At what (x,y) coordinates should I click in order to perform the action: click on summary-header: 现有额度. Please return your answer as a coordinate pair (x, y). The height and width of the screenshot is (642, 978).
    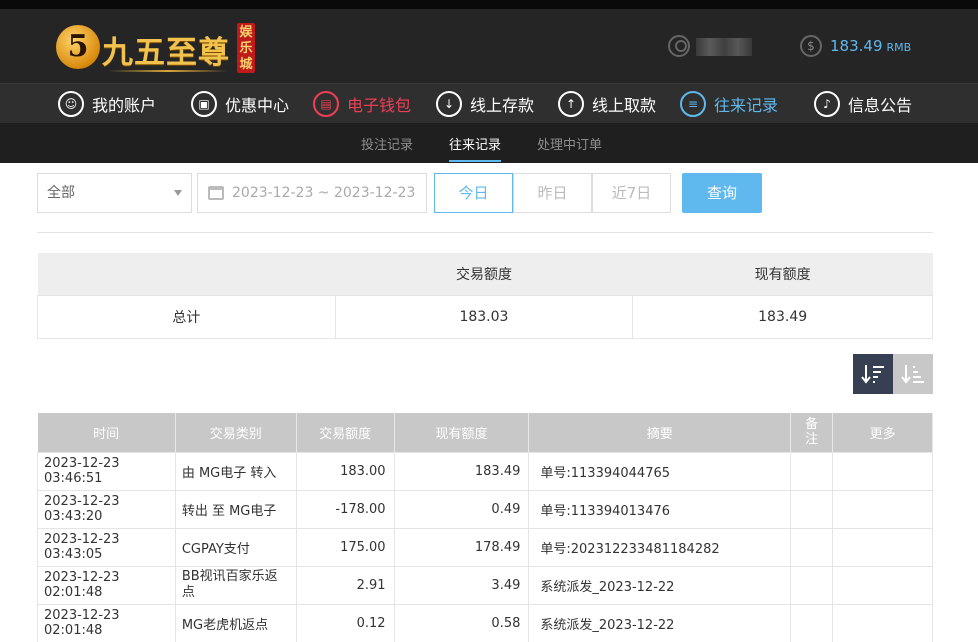
    Looking at the image, I should click on (782, 274).